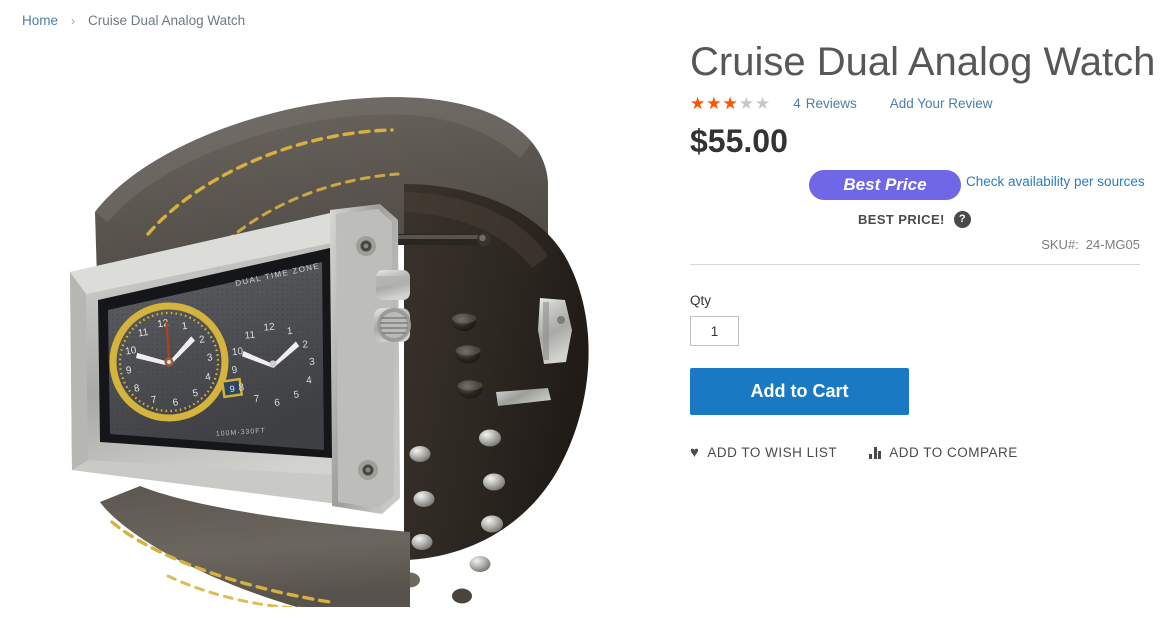 The width and height of the screenshot is (1170, 621). Describe the element at coordinates (915, 244) in the screenshot. I see `sku-row: SKU#: 24-MG05` at that location.